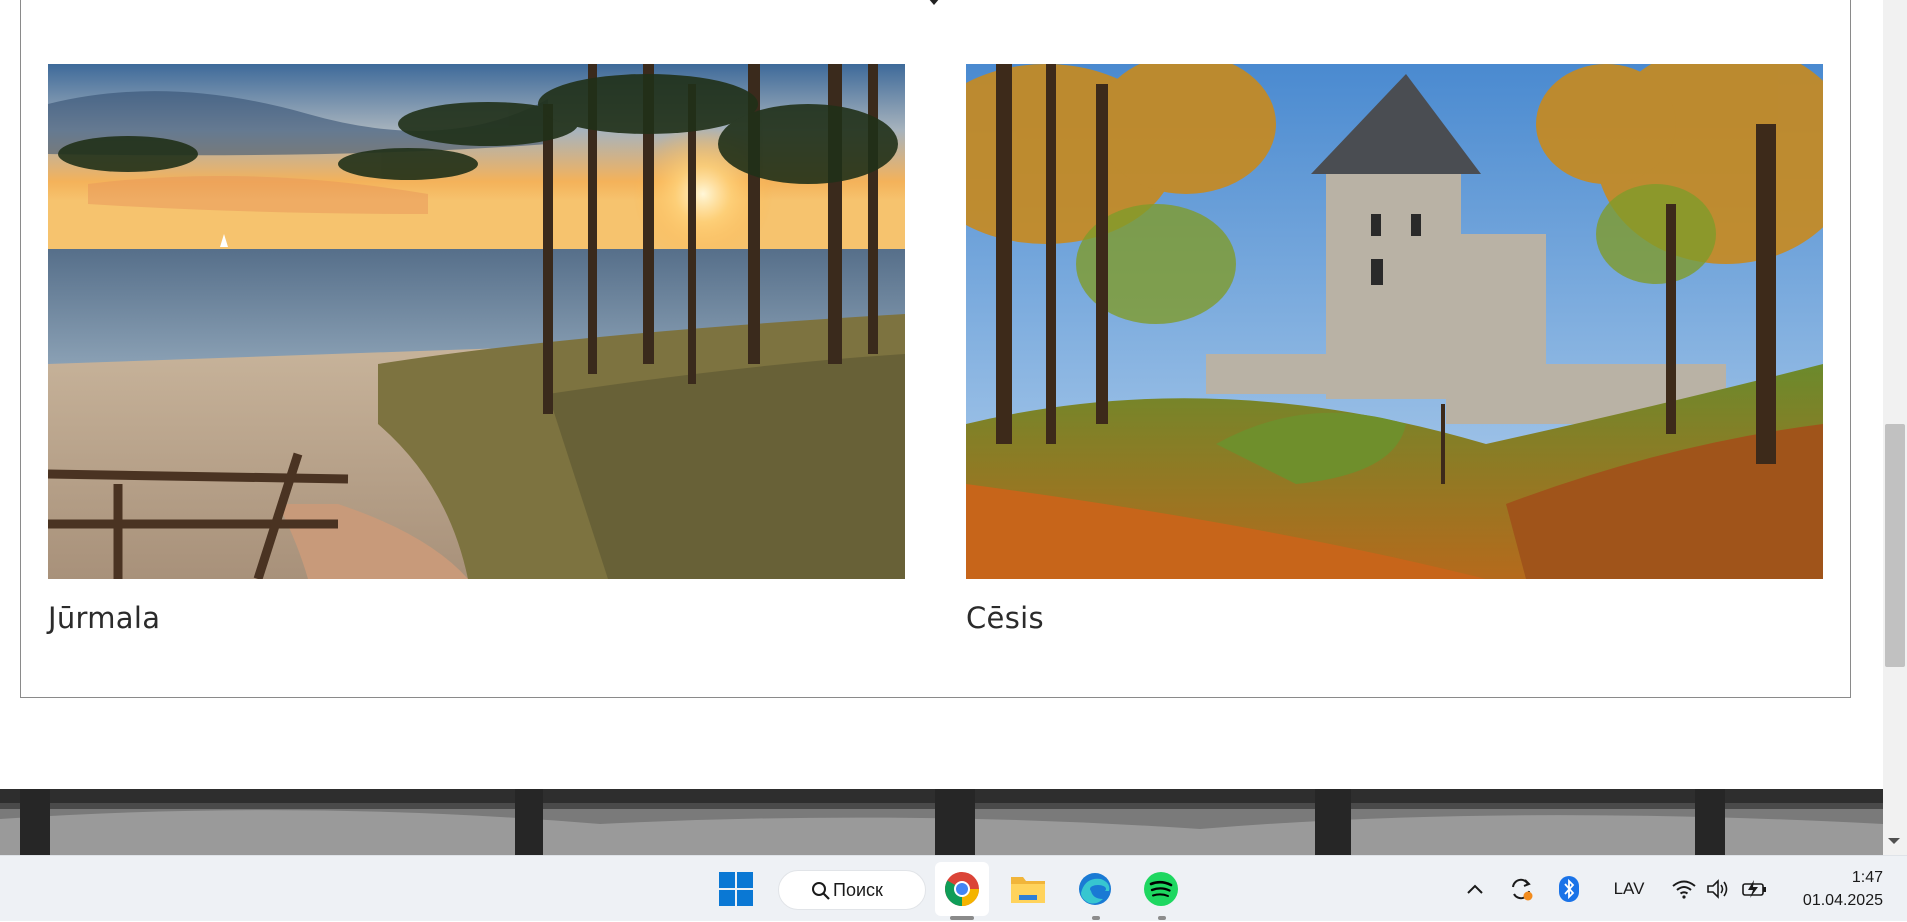 This screenshot has width=1907, height=922. Describe the element at coordinates (1833, 889) in the screenshot. I see `taskbar-clock: 1:47 01.04.2025` at that location.